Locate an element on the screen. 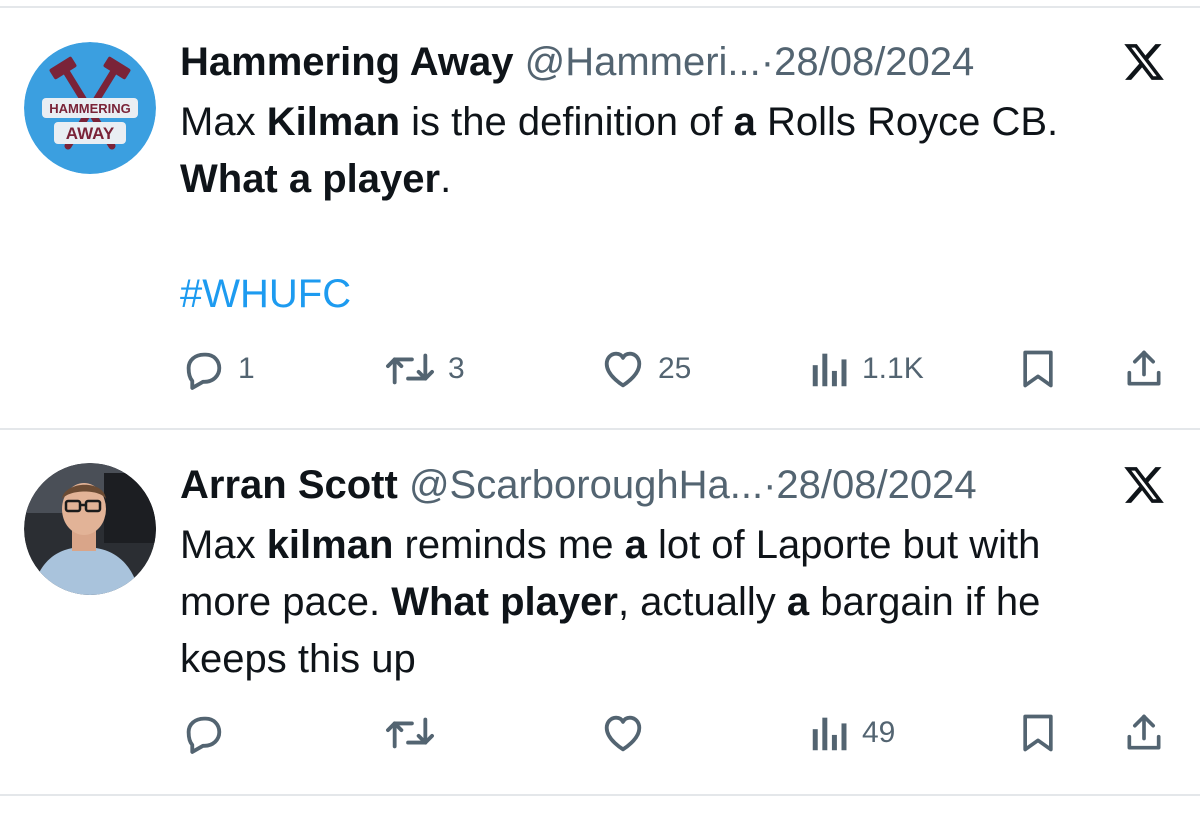 The height and width of the screenshot is (829, 1200). text-segment: Rolls Royce CB. is located at coordinates (907, 122).